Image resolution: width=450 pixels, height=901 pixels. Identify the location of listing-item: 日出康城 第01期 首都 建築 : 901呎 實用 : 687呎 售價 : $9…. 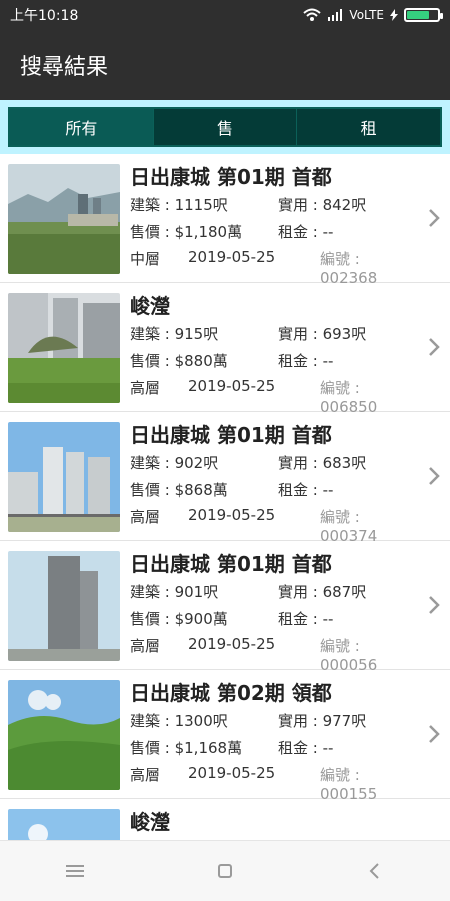
(225, 607).